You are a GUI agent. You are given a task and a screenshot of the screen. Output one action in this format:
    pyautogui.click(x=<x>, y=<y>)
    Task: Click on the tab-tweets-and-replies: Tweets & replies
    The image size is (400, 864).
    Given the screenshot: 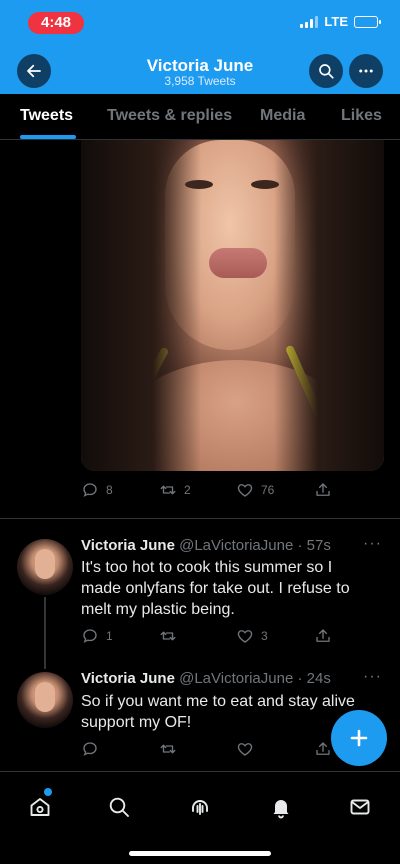 What is the action you would take?
    pyautogui.click(x=169, y=116)
    